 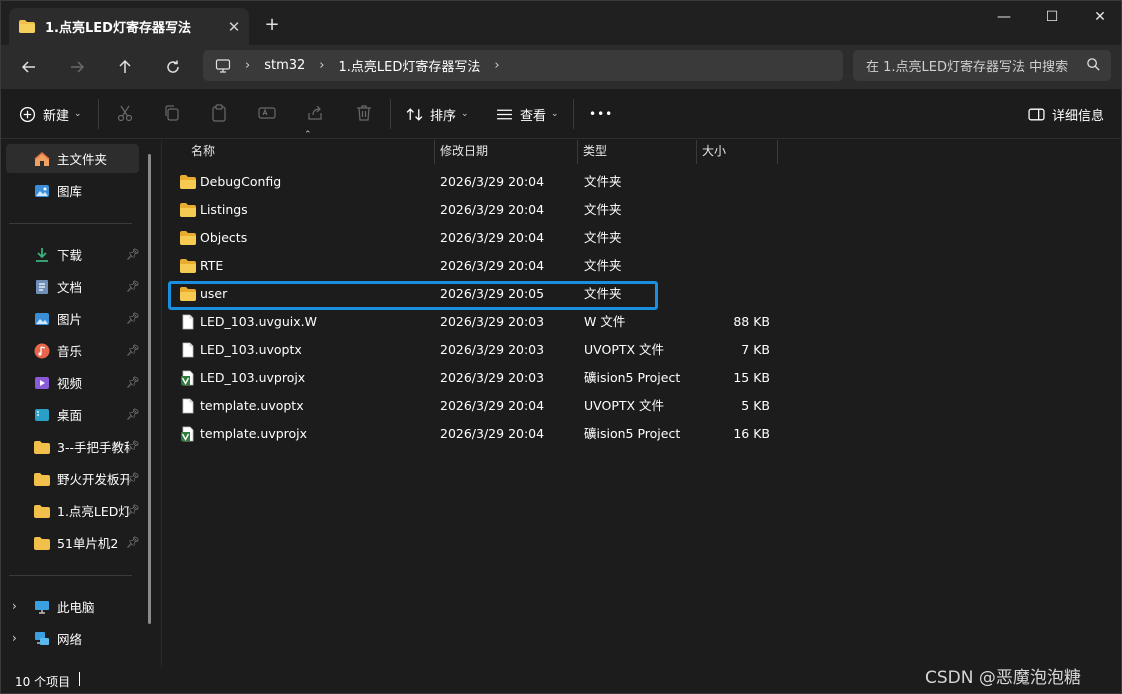 What do you see at coordinates (73, 382) in the screenshot?
I see `sidebar-item-videos: 视频 📌︎` at bounding box center [73, 382].